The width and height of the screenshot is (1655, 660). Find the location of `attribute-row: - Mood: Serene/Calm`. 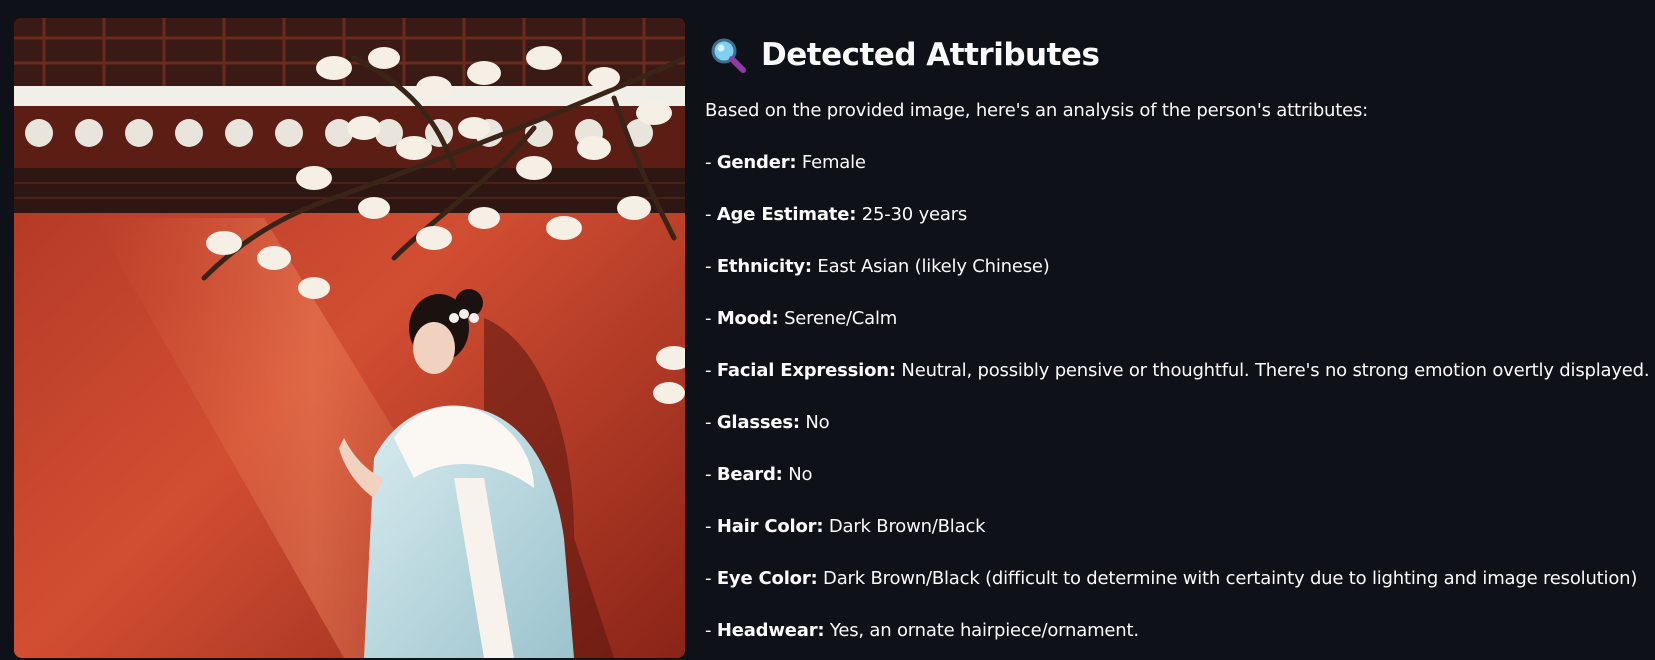

attribute-row: - Mood: Serene/Calm is located at coordinates (1175, 319).